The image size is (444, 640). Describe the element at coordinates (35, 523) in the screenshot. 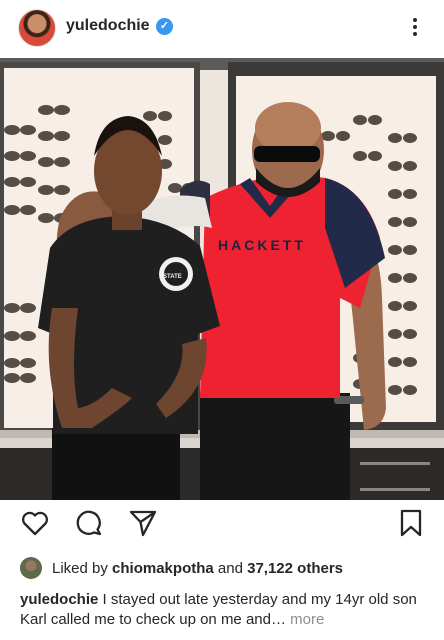

I see `heart-icon` at that location.